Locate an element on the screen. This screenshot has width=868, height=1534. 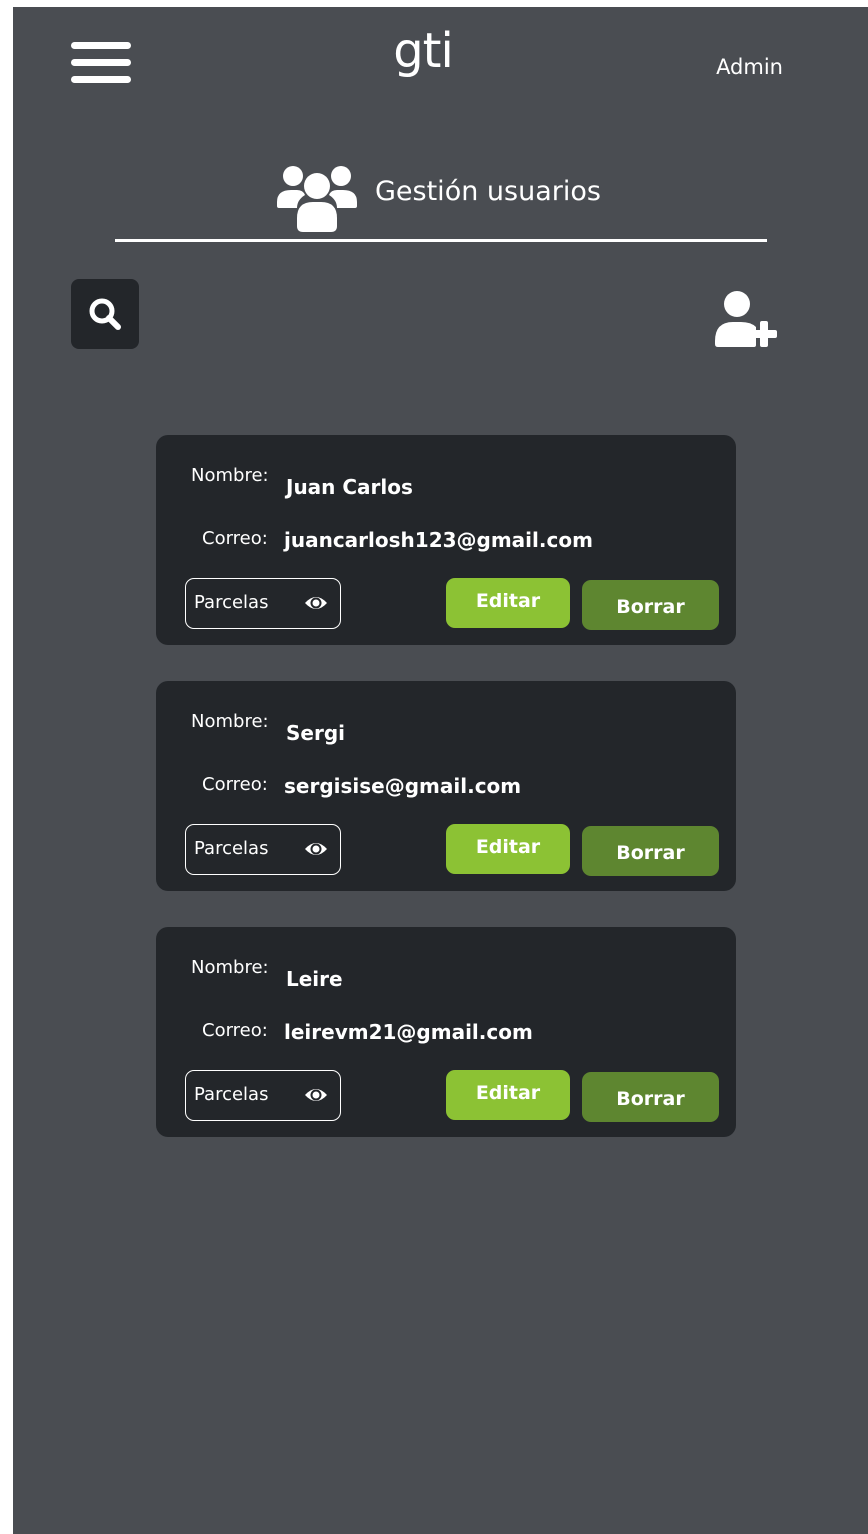
add-user-button is located at coordinates (748, 319).